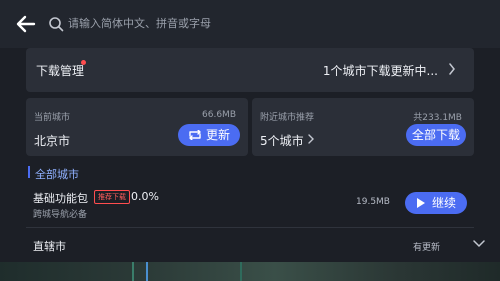  What do you see at coordinates (49, 246) in the screenshot?
I see `municipality-row-title: 直辖市` at bounding box center [49, 246].